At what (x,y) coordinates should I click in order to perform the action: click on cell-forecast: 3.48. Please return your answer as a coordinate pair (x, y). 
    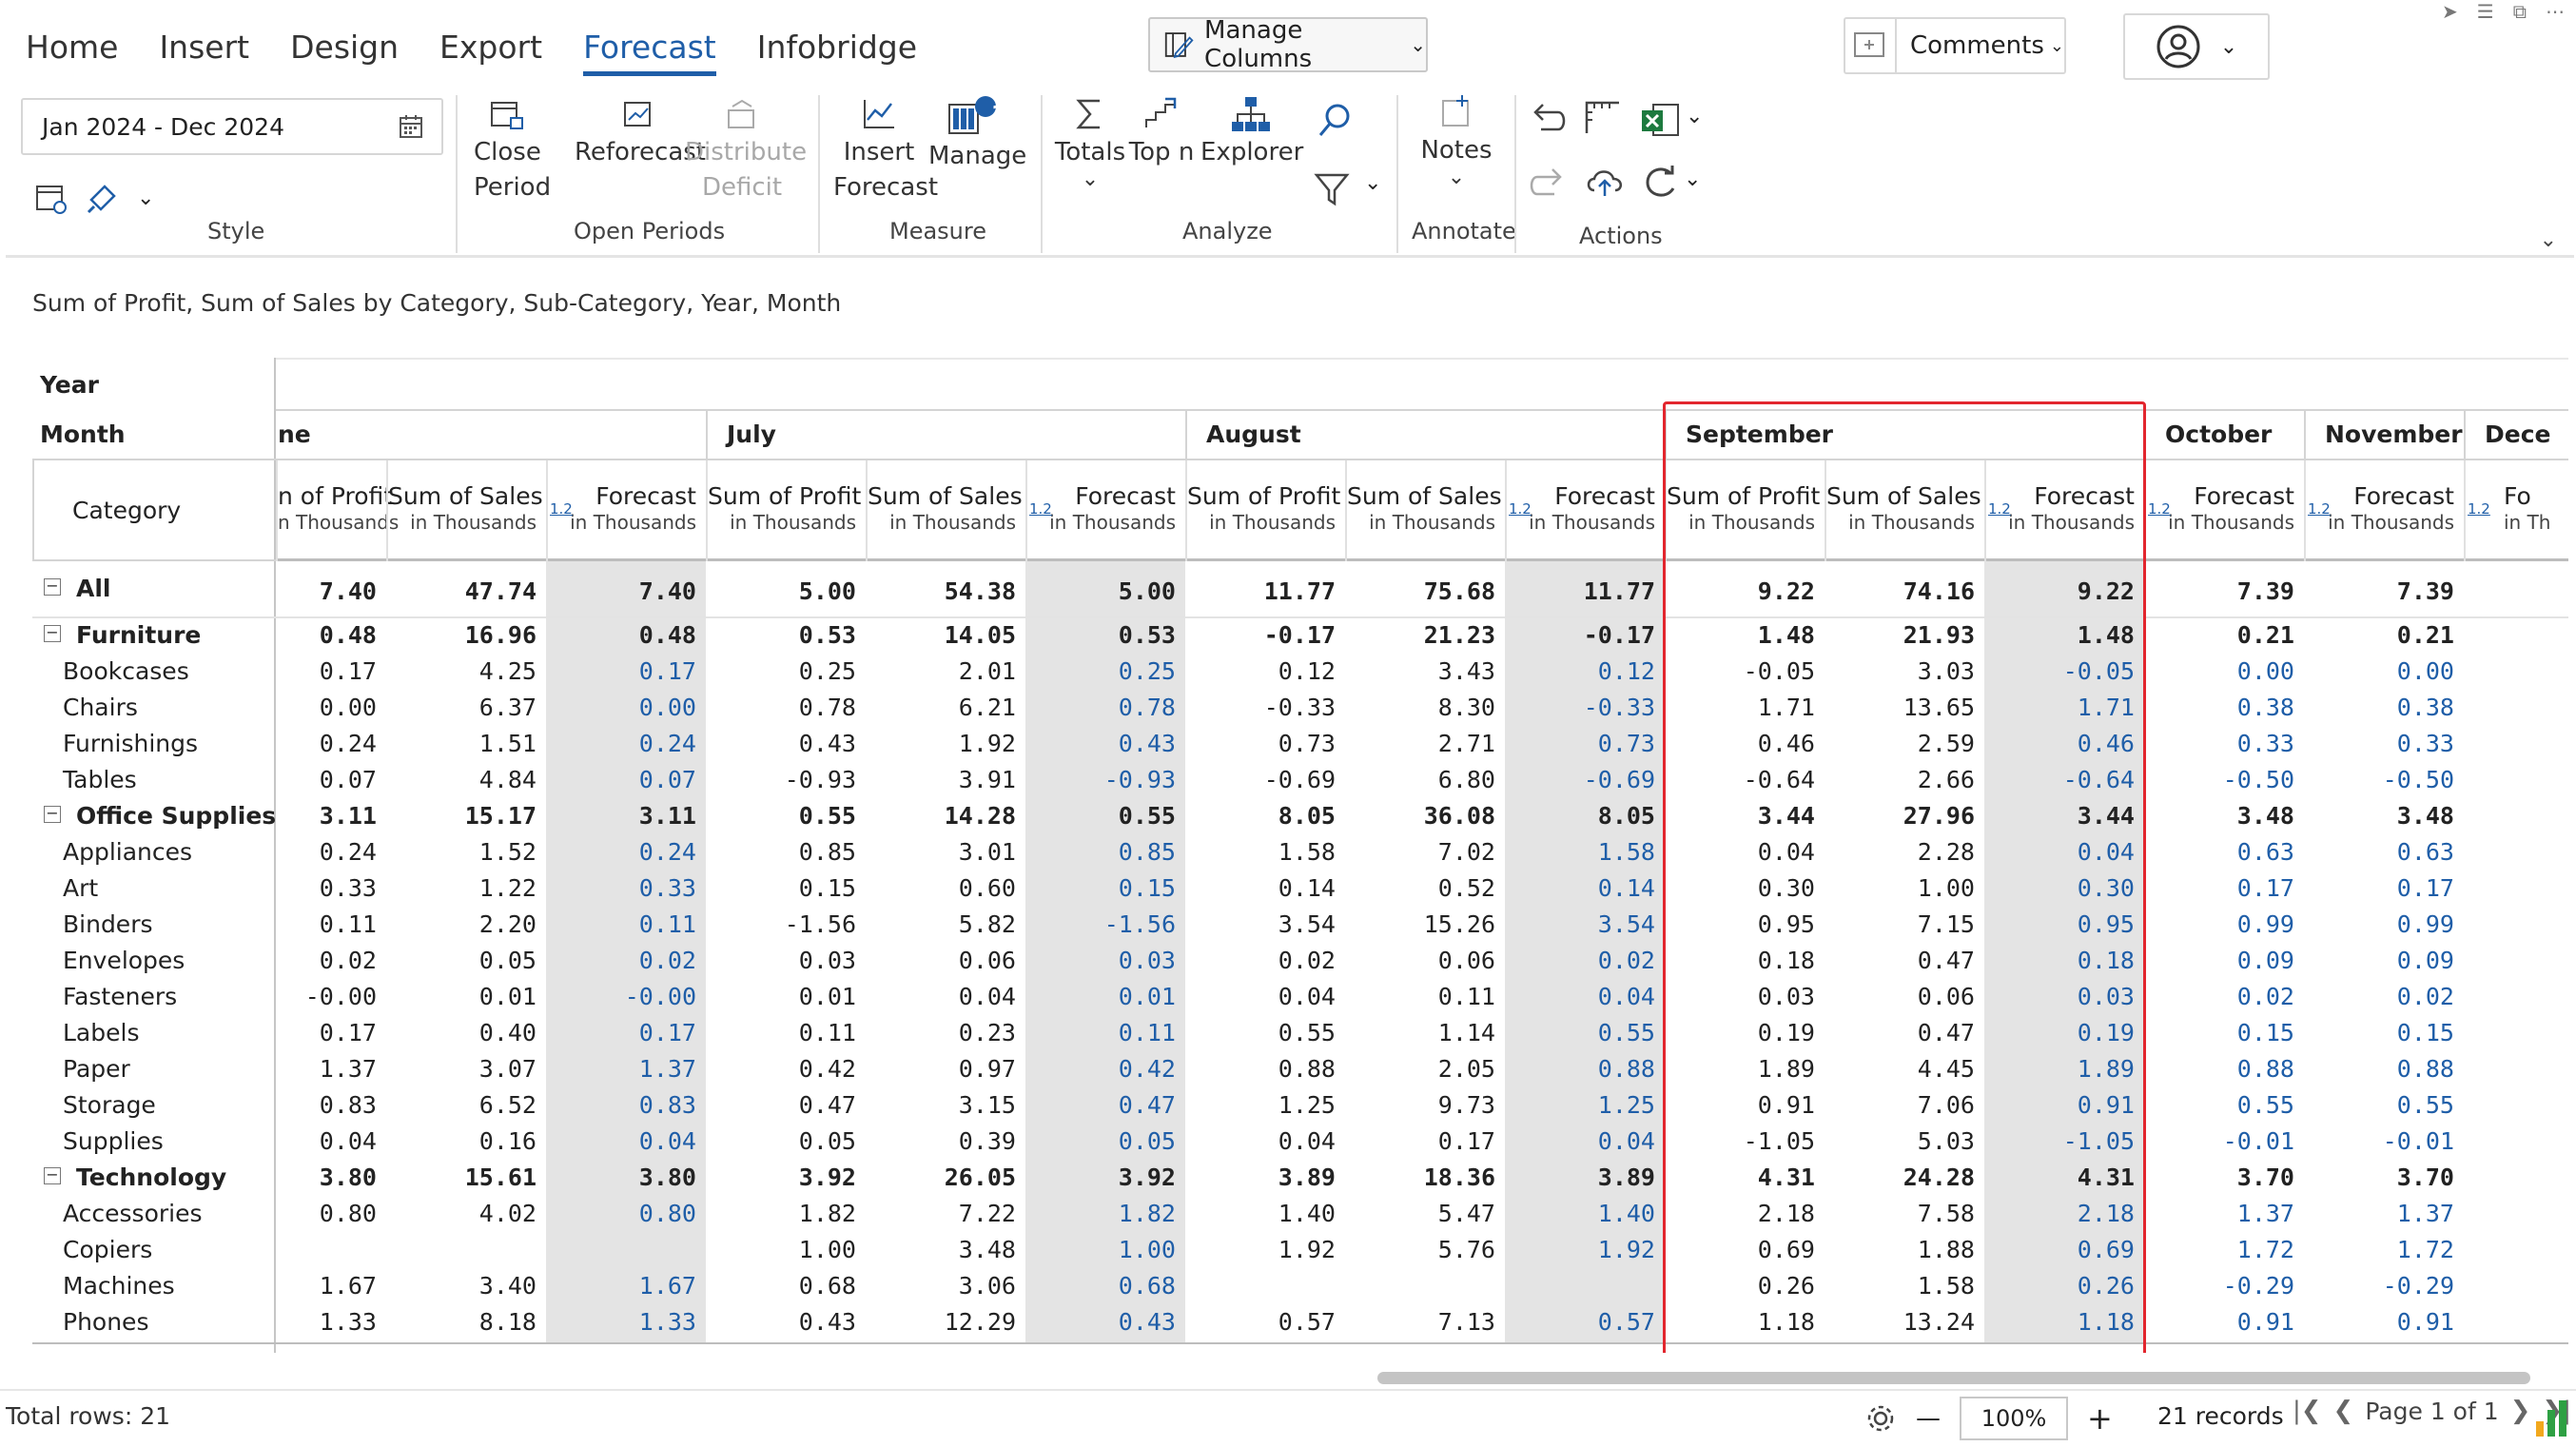
    Looking at the image, I should click on (2224, 816).